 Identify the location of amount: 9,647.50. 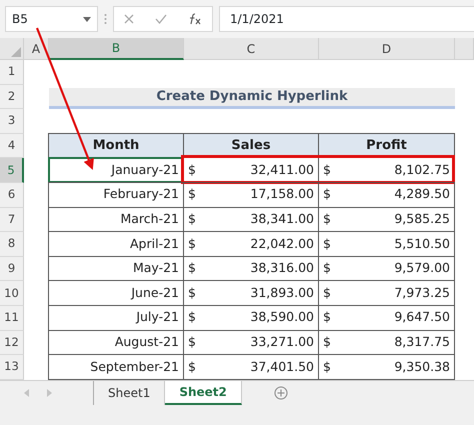
(422, 317).